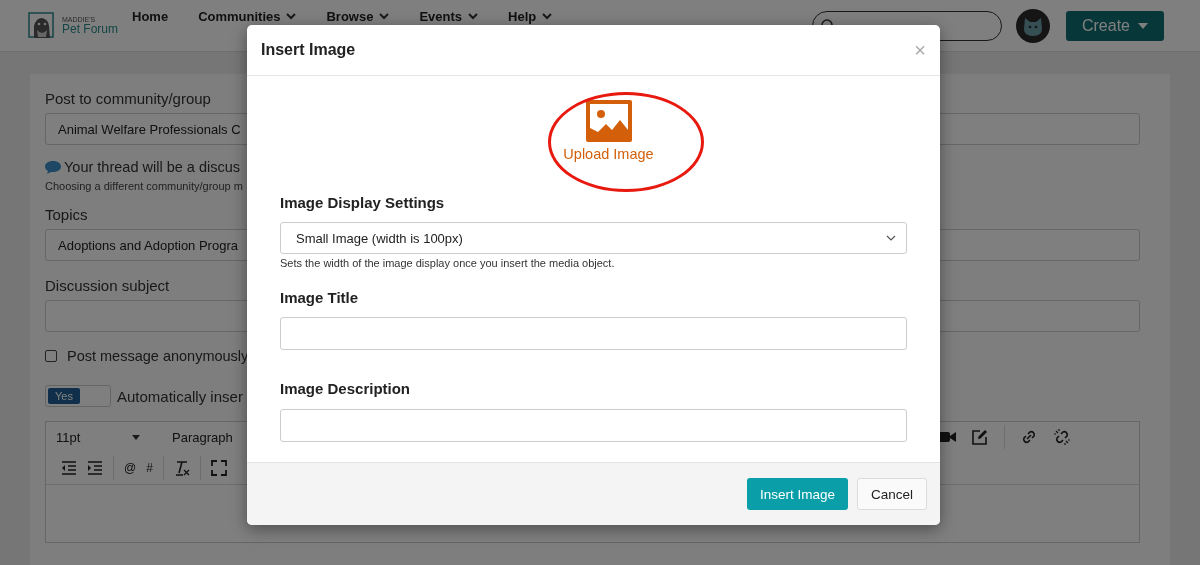 The image size is (1200, 565). What do you see at coordinates (128, 98) in the screenshot?
I see `field-label: Post to community/group` at bounding box center [128, 98].